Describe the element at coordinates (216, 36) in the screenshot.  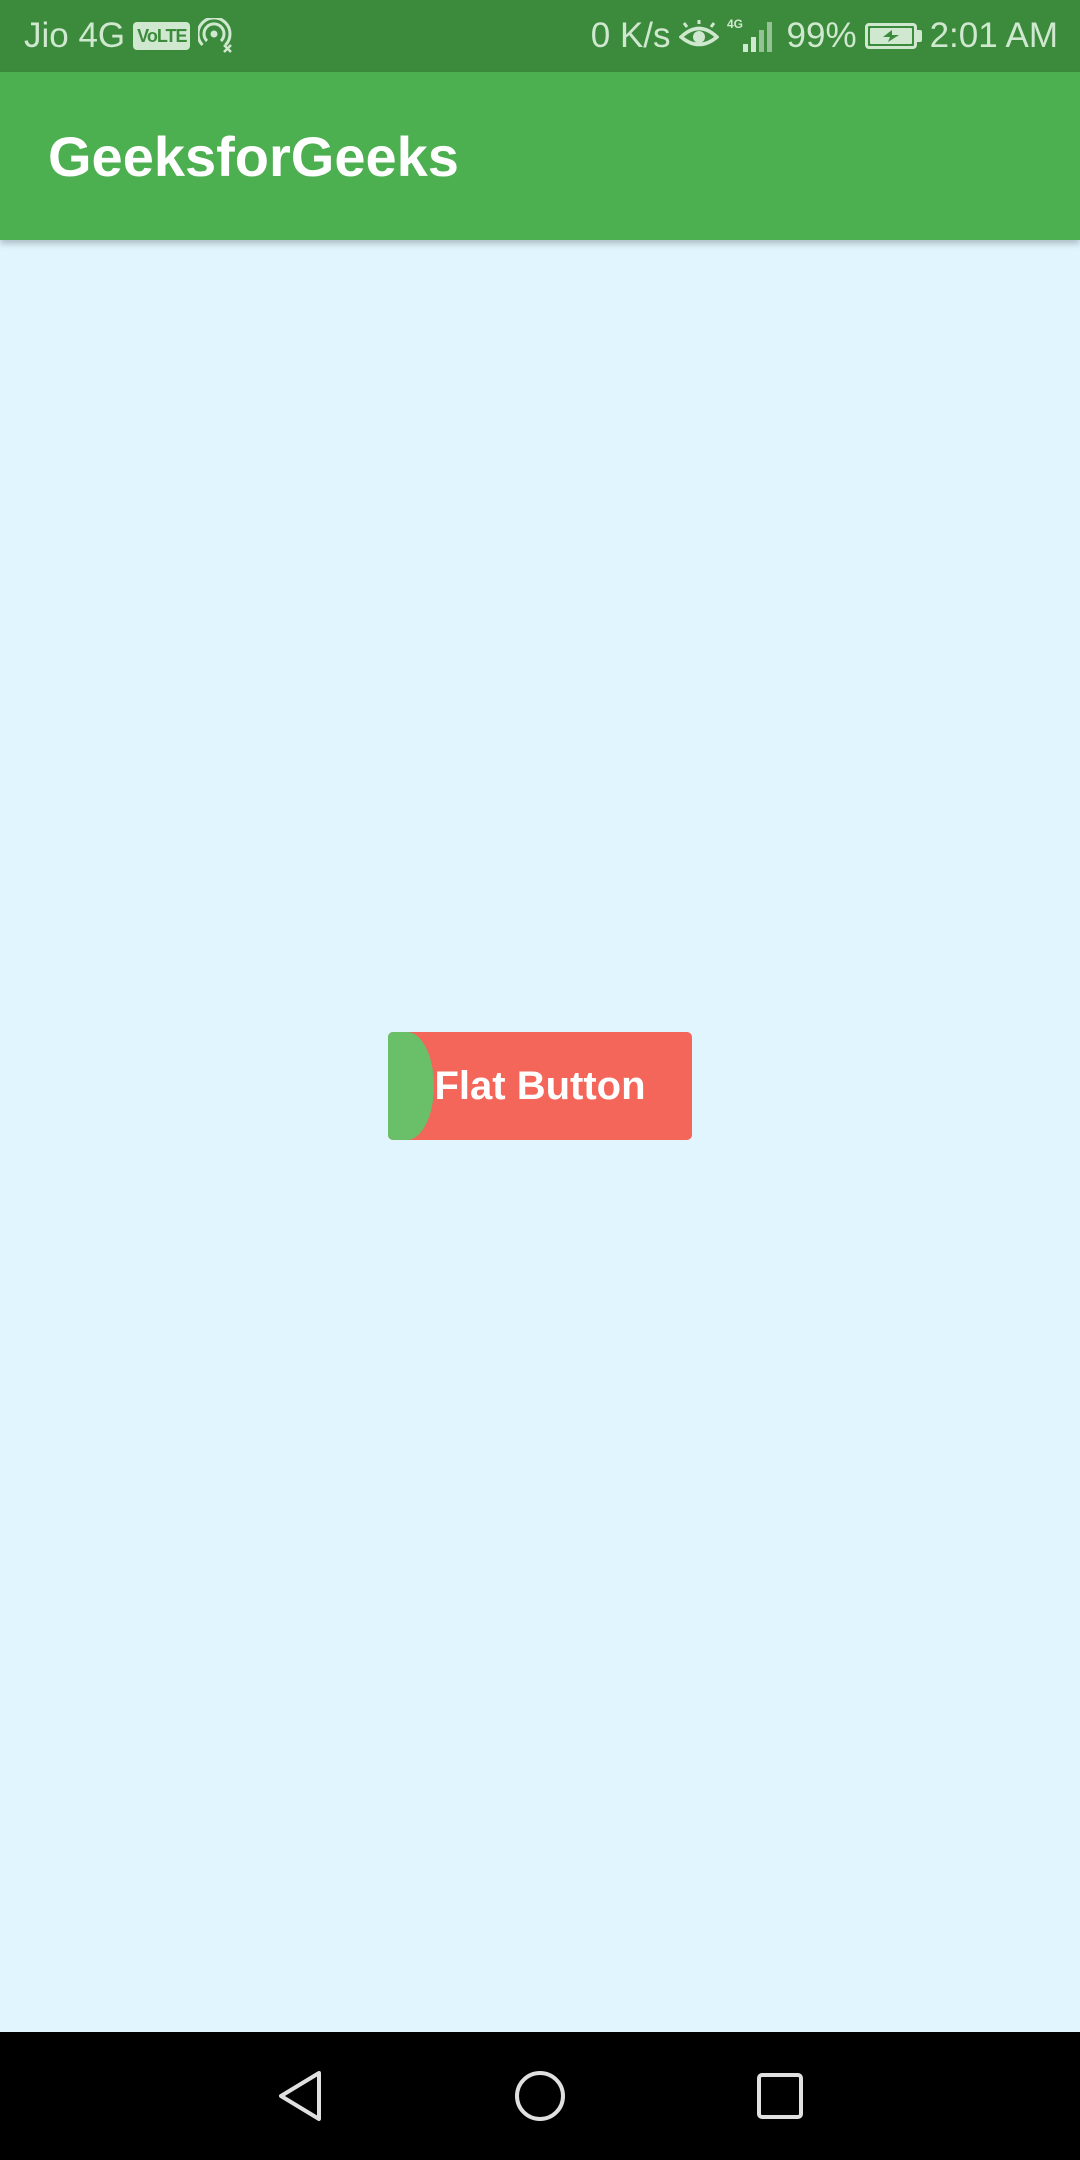
I see `hotspot-icon` at that location.